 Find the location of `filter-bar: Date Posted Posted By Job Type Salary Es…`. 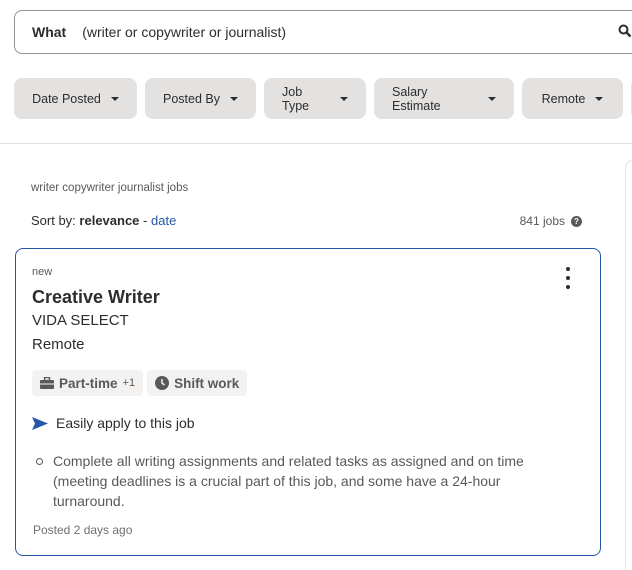

filter-bar: Date Posted Posted By Job Type Salary Es… is located at coordinates (323, 98).